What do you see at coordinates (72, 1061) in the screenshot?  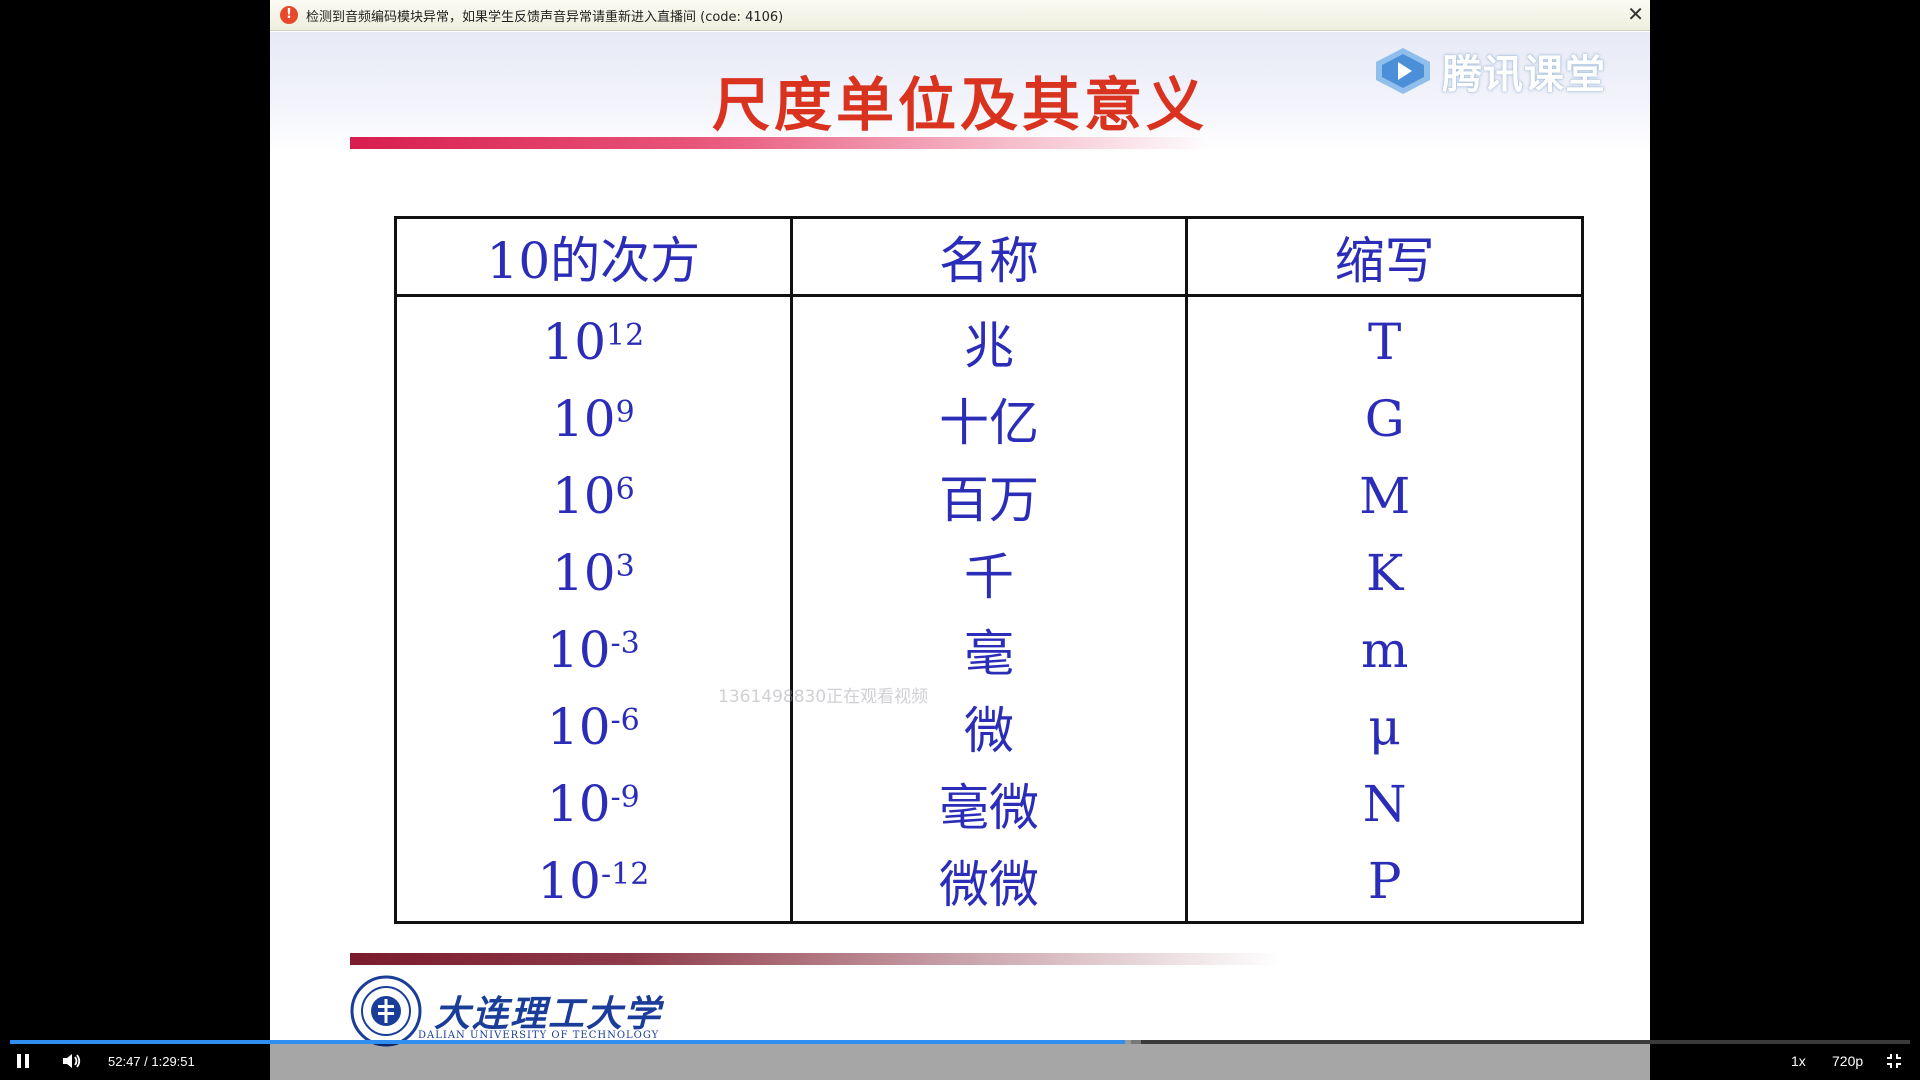 I see `volume-icon` at bounding box center [72, 1061].